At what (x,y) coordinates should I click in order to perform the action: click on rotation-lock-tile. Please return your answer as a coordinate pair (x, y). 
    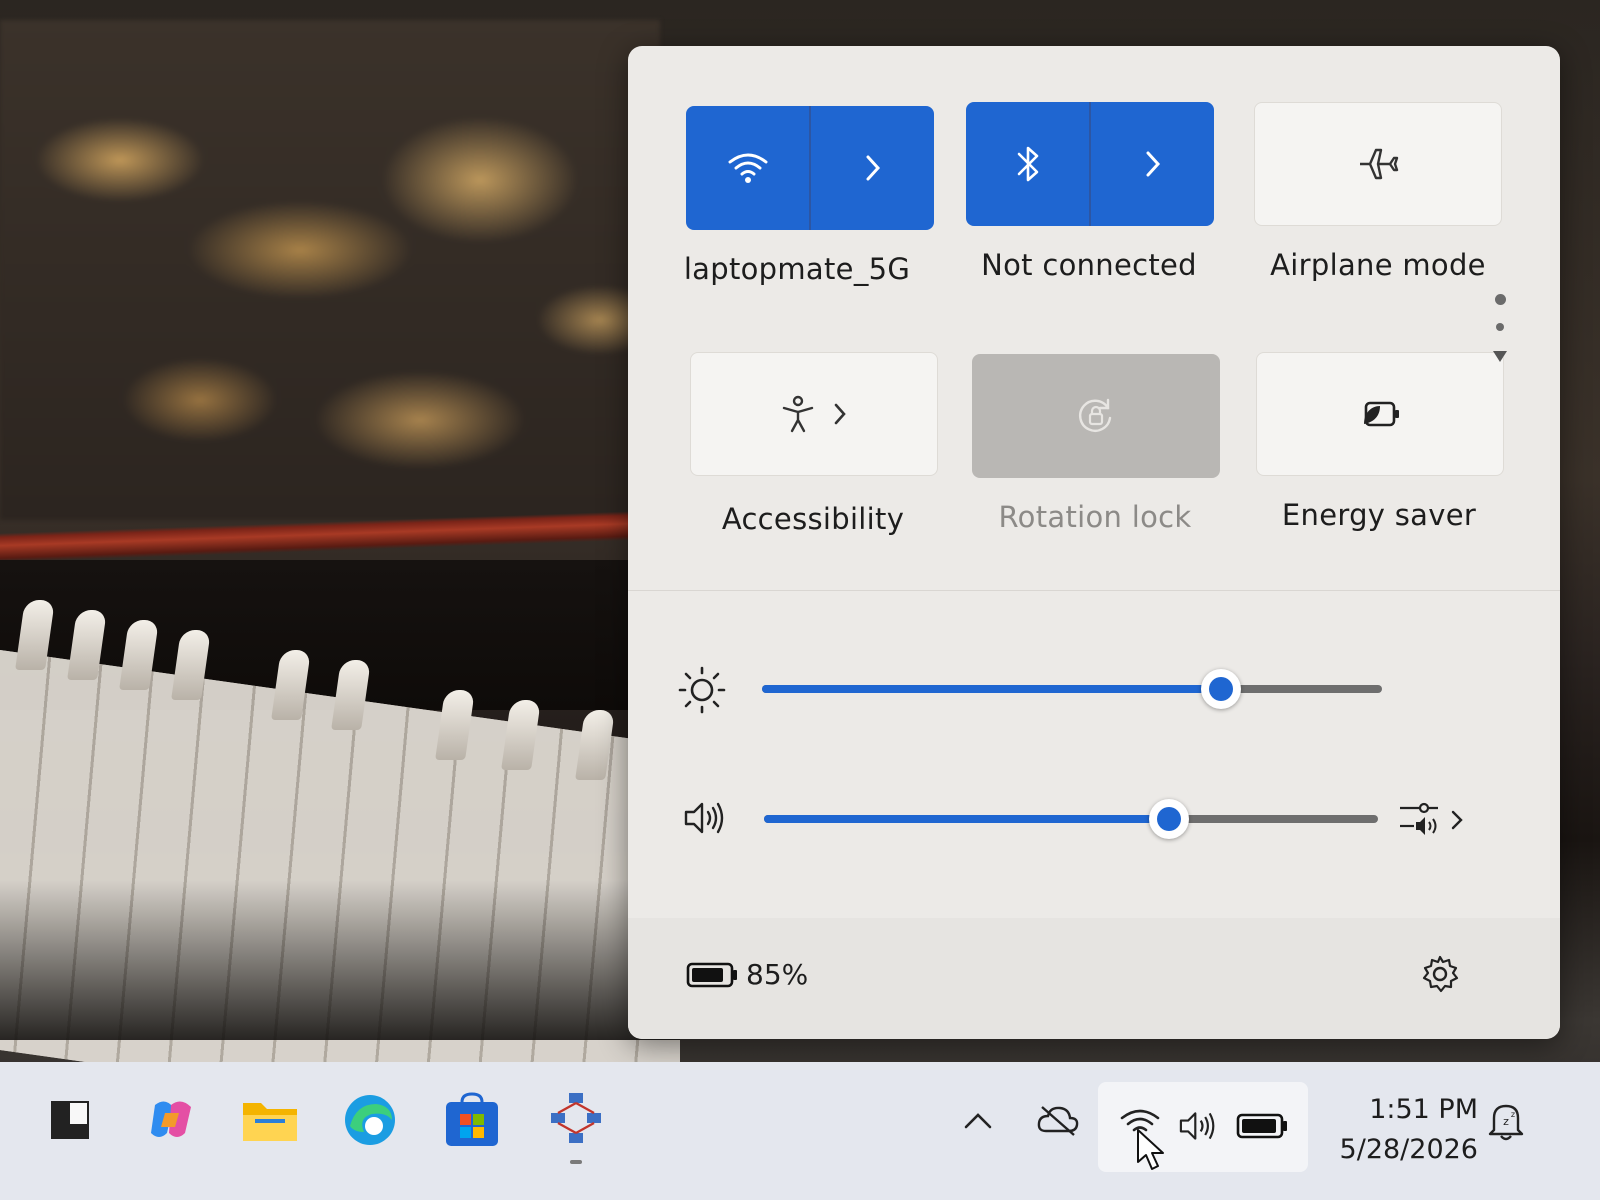
    Looking at the image, I should click on (1096, 416).